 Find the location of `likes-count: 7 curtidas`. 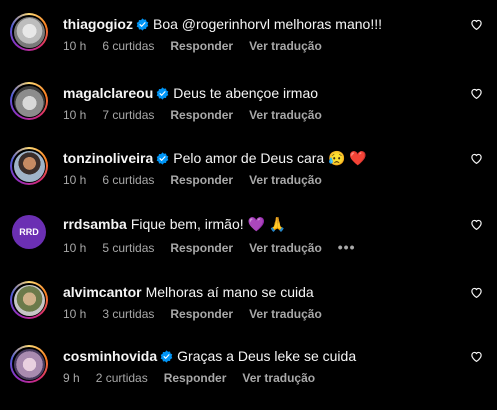

likes-count: 7 curtidas is located at coordinates (128, 115).